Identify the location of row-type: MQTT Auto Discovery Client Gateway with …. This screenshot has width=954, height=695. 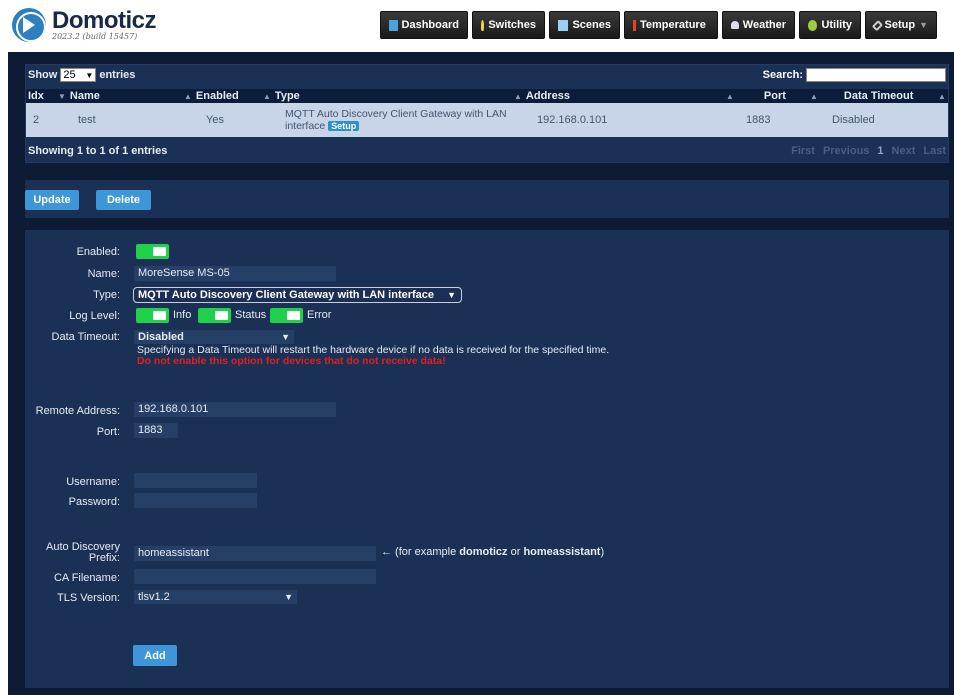
(396, 120).